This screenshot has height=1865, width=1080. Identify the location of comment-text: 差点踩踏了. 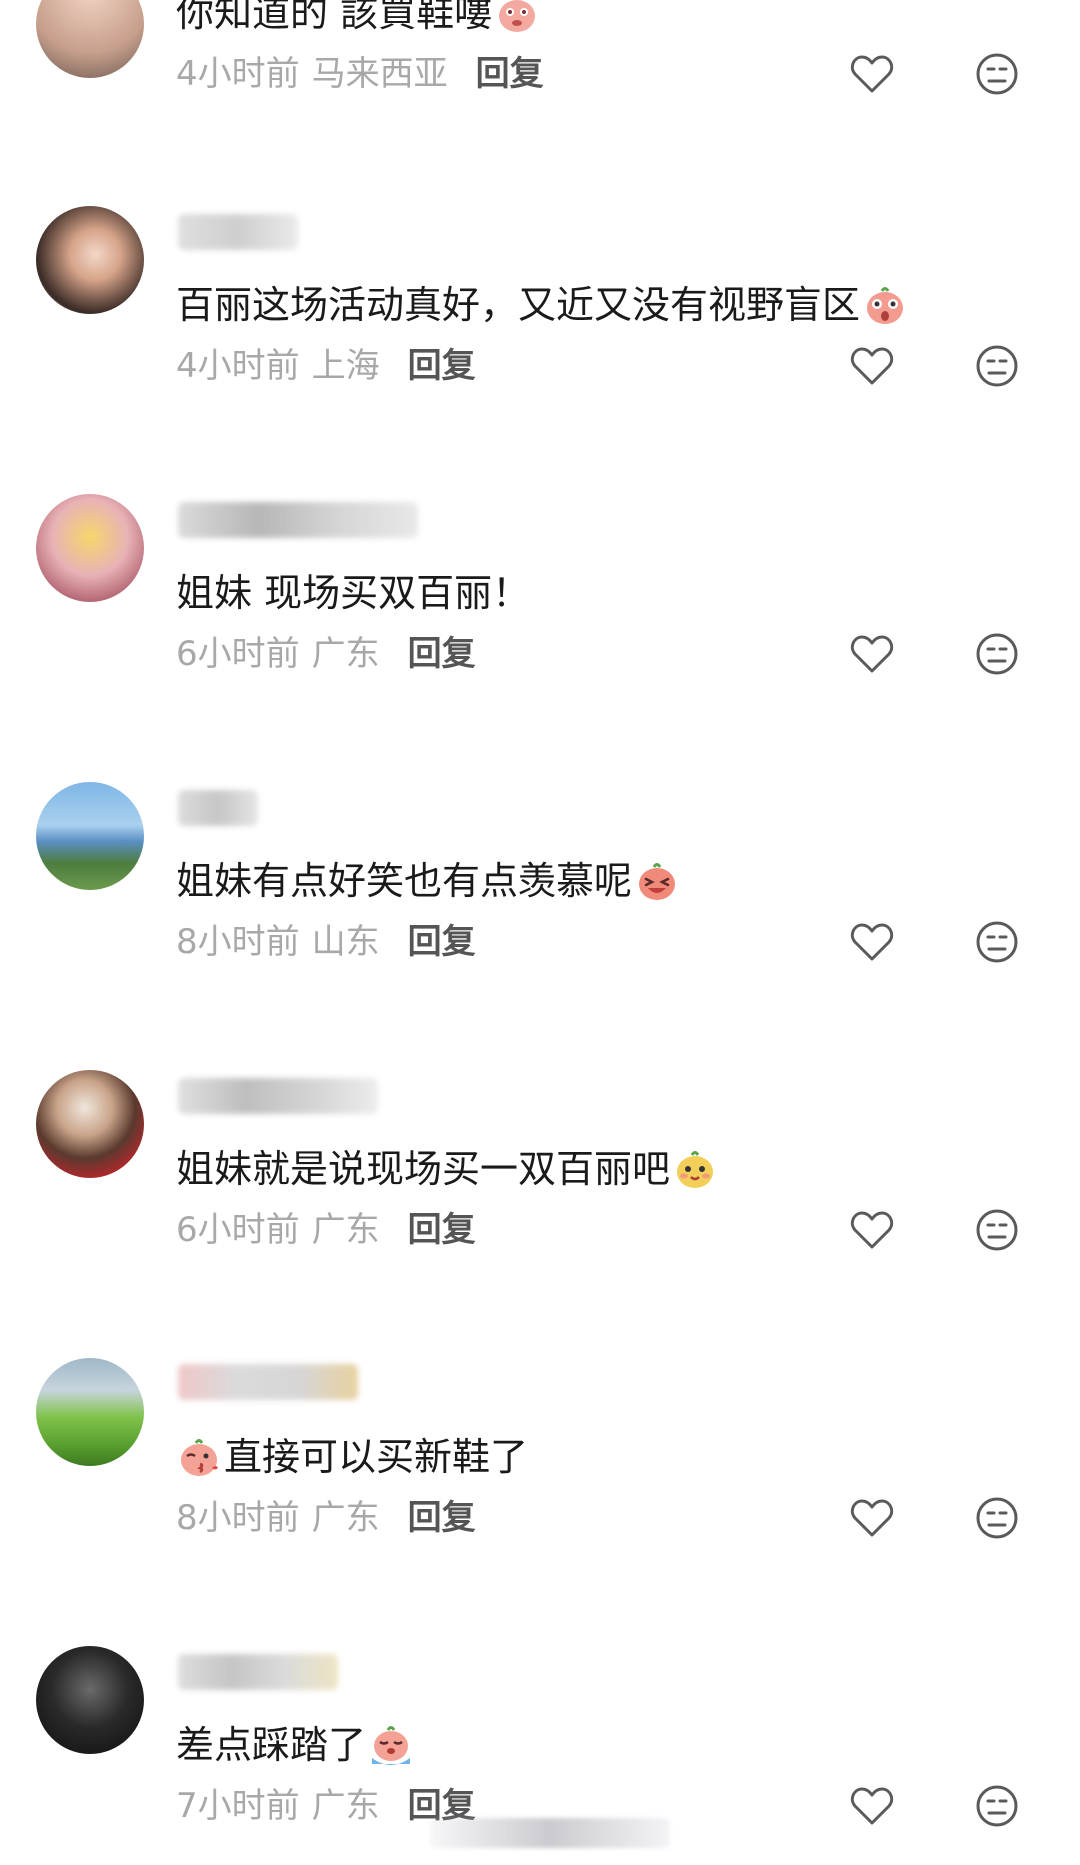
(295, 1745).